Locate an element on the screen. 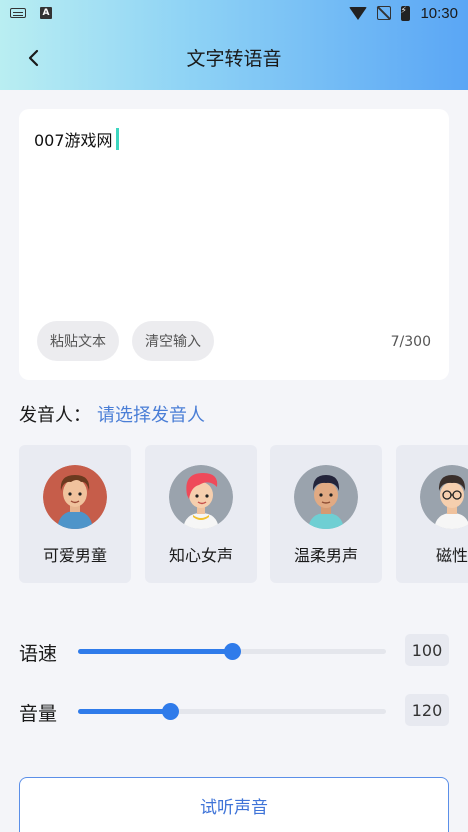 The height and width of the screenshot is (832, 468). input-text: 007游戏网 is located at coordinates (73, 140).